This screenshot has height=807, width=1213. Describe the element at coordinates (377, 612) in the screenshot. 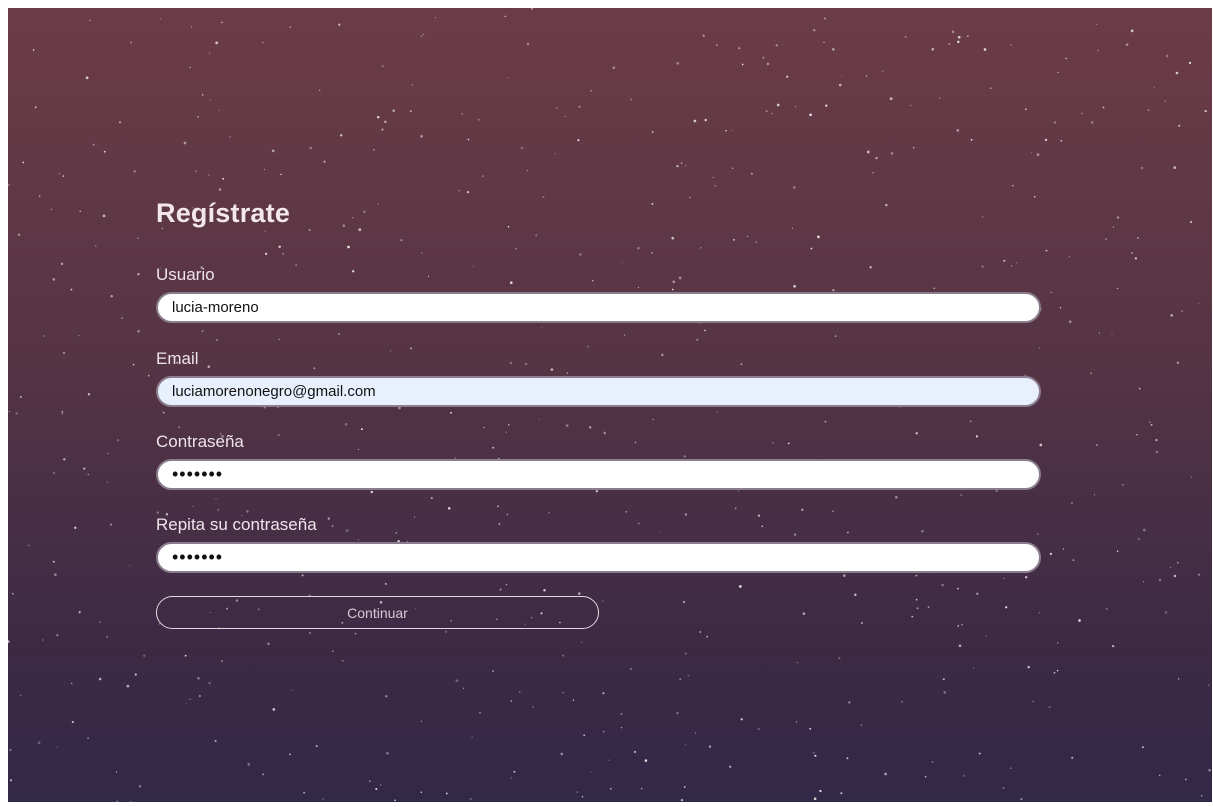

I see `continue-button: Continuar` at that location.